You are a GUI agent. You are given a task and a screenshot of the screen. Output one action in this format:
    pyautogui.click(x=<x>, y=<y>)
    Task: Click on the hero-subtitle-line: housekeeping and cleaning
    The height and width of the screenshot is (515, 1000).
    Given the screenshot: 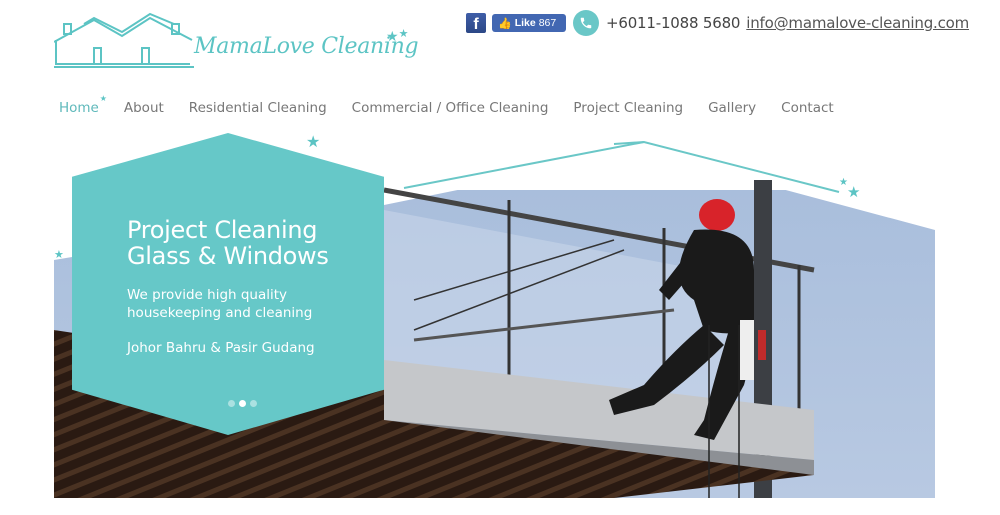 What is the action you would take?
    pyautogui.click(x=220, y=313)
    